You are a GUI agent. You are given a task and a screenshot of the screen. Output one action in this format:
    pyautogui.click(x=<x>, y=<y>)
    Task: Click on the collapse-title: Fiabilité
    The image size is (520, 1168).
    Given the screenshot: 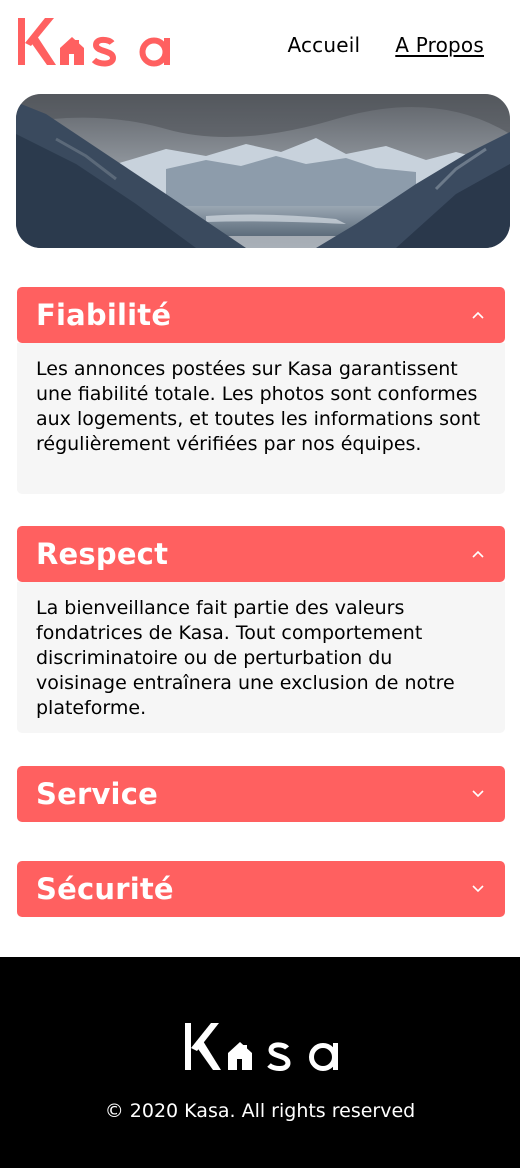 What is the action you would take?
    pyautogui.click(x=104, y=315)
    